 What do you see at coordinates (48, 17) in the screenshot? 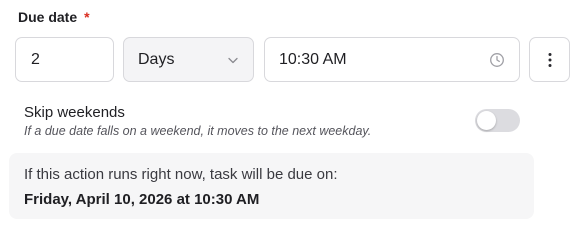
I see `due-date-label: Due date` at bounding box center [48, 17].